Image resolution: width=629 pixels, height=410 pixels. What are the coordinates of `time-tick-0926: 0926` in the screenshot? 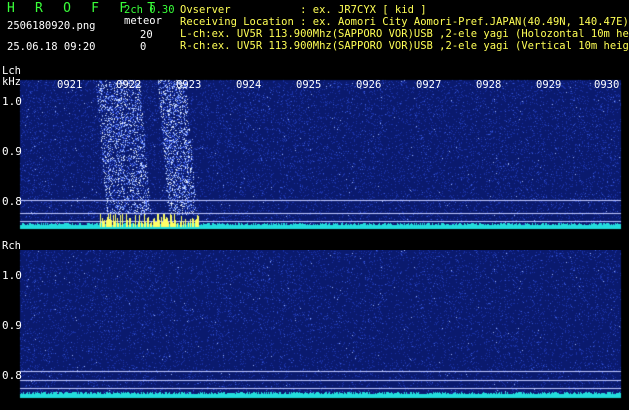 It's located at (369, 85).